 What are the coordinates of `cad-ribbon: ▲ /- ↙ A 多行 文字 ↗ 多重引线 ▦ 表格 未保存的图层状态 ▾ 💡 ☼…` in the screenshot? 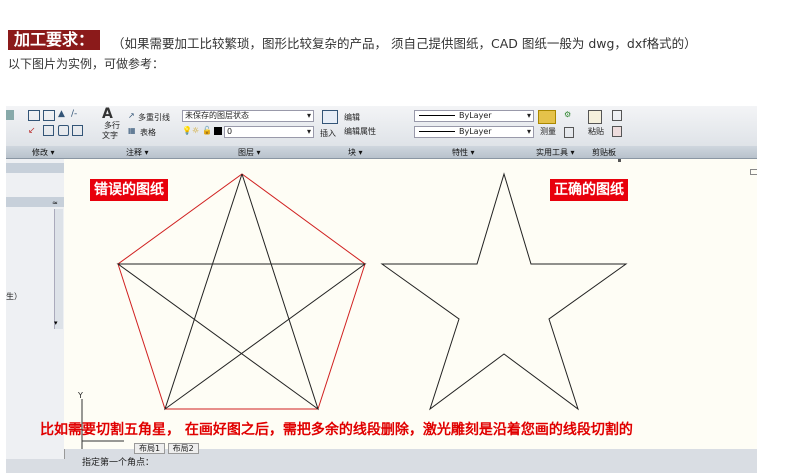 It's located at (381, 126).